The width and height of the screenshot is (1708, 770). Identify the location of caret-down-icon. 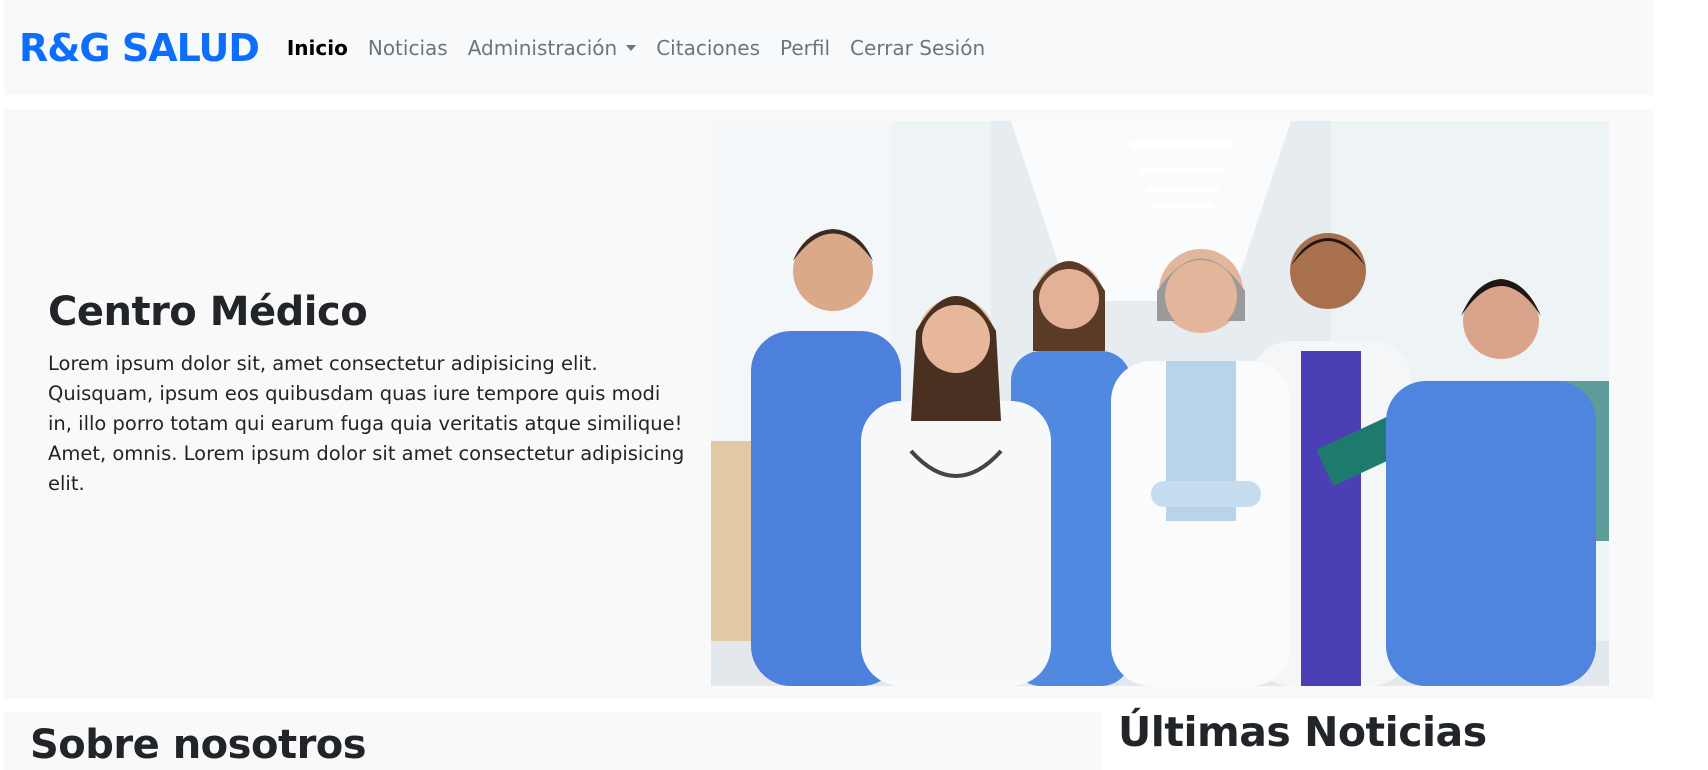
(631, 47).